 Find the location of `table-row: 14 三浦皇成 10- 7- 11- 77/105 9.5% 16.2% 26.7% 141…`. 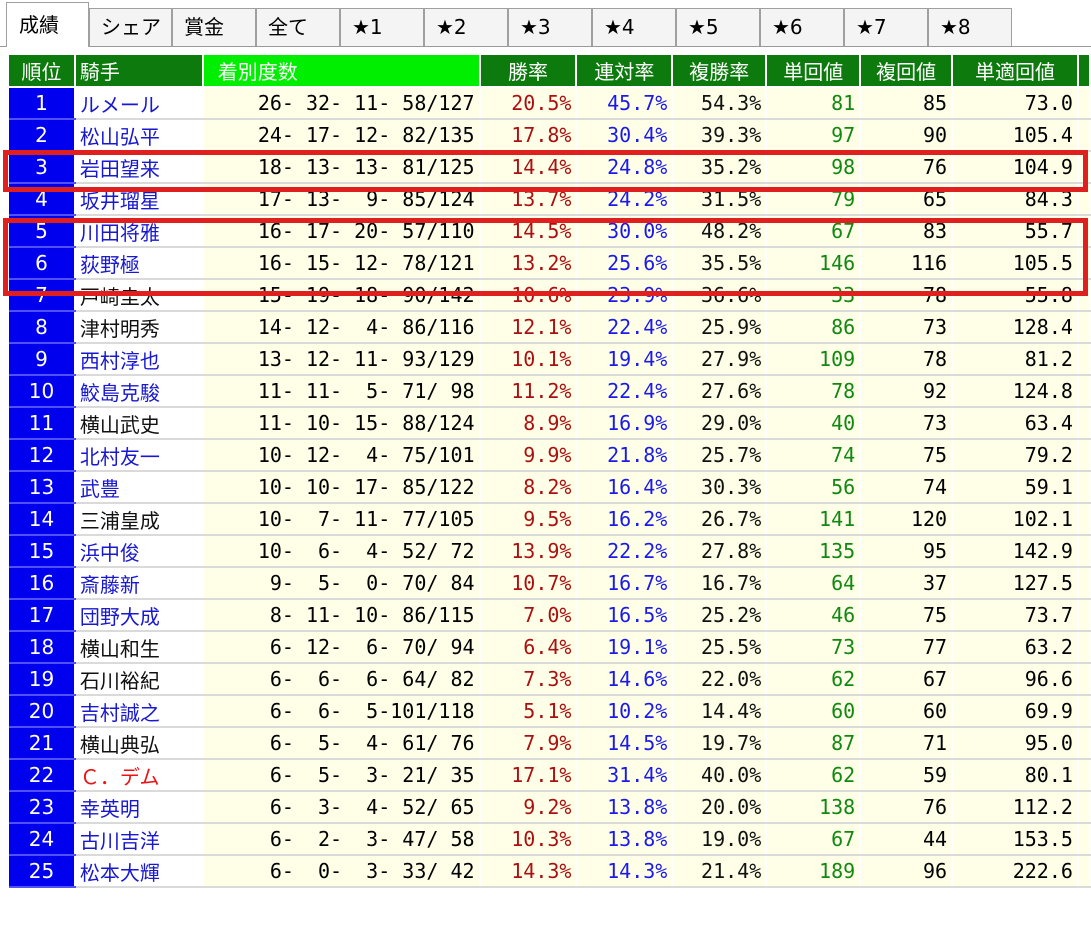

table-row: 14 三浦皇成 10- 7- 11- 77/105 9.5% 16.2% 26.7% 141… is located at coordinates (550, 519).